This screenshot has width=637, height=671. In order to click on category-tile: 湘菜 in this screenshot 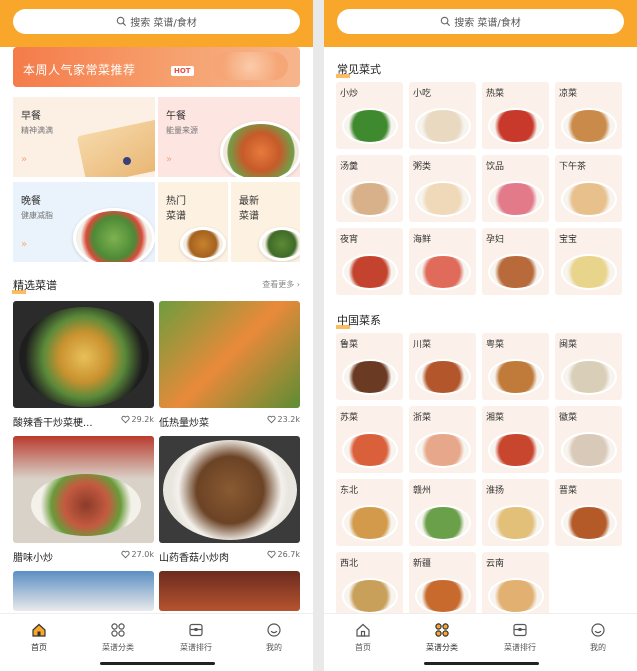, I will do `click(515, 439)`.